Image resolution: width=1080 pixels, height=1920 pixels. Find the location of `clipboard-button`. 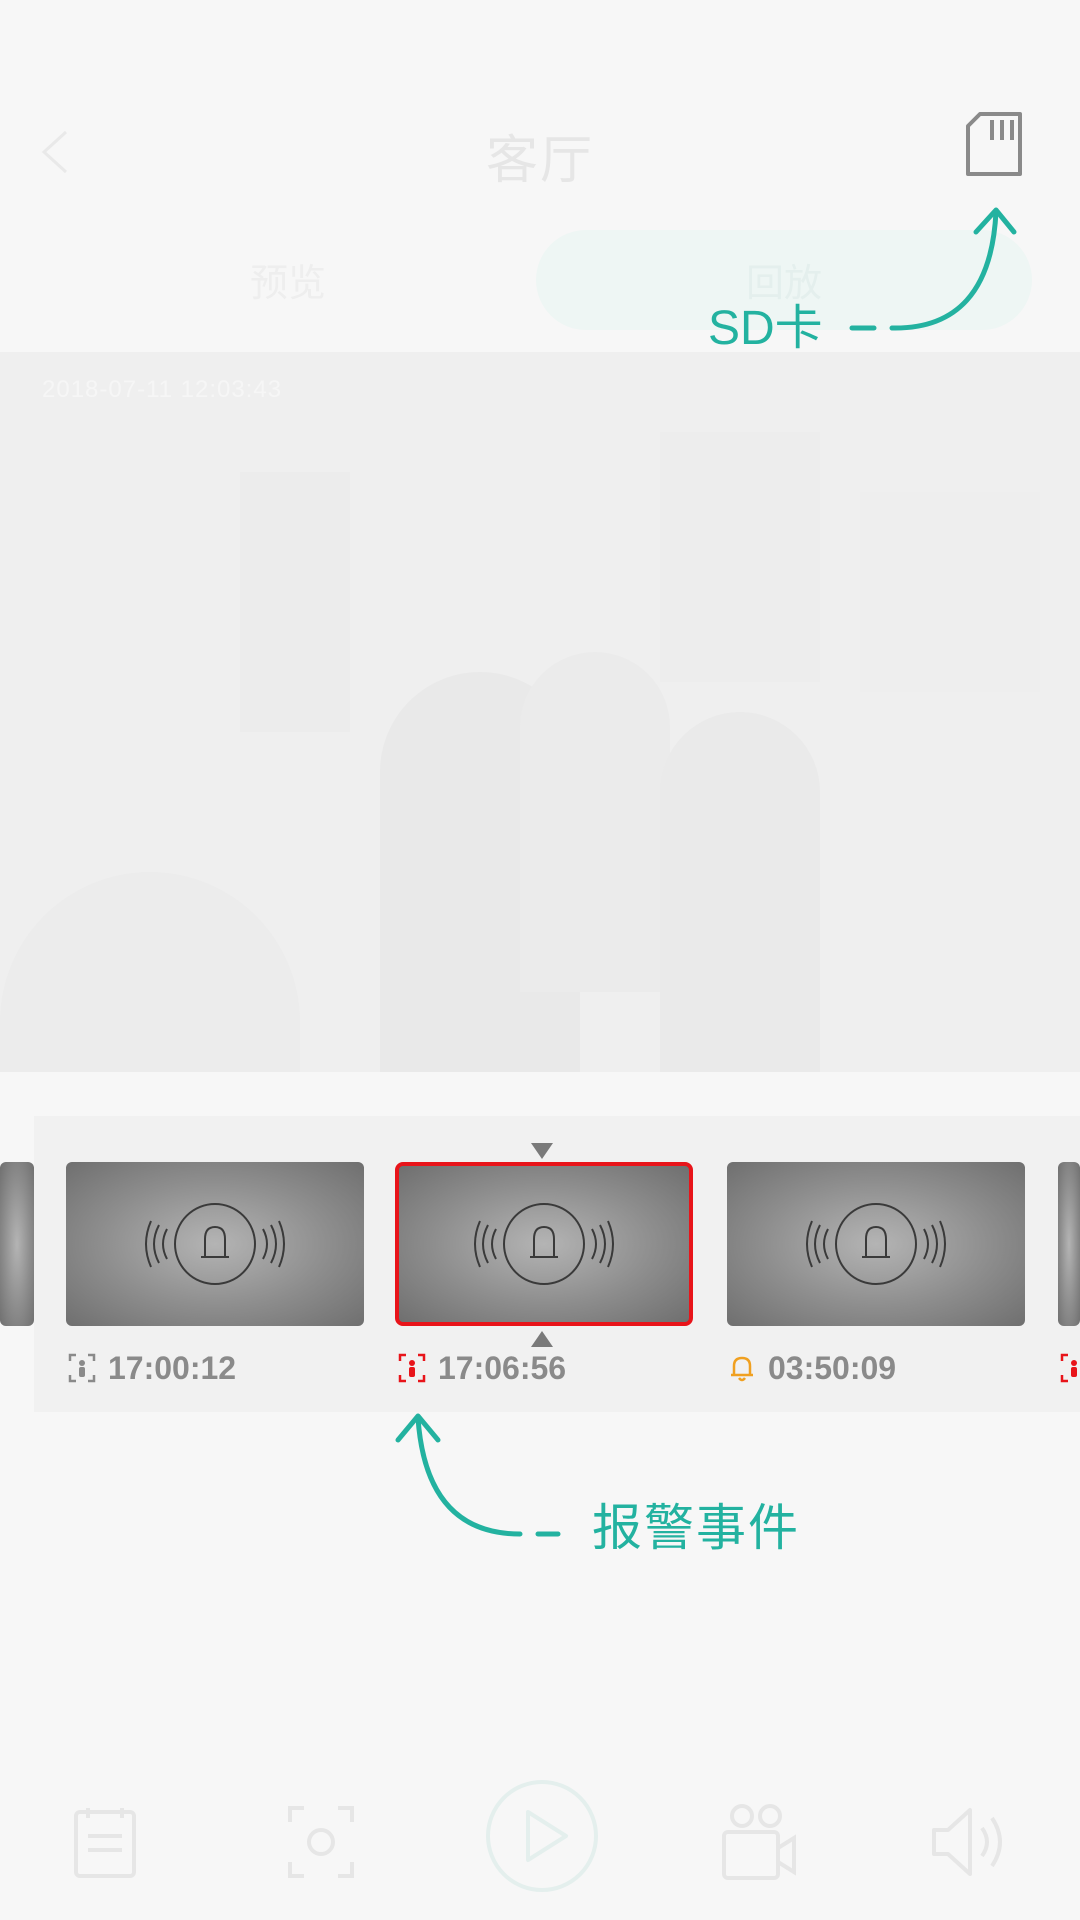

clipboard-button is located at coordinates (105, 1844).